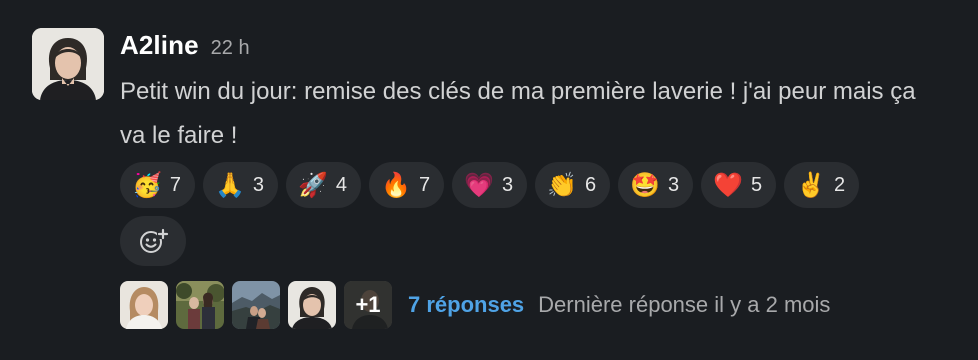  What do you see at coordinates (230, 185) in the screenshot?
I see `folded-hands-icon: 🙏` at bounding box center [230, 185].